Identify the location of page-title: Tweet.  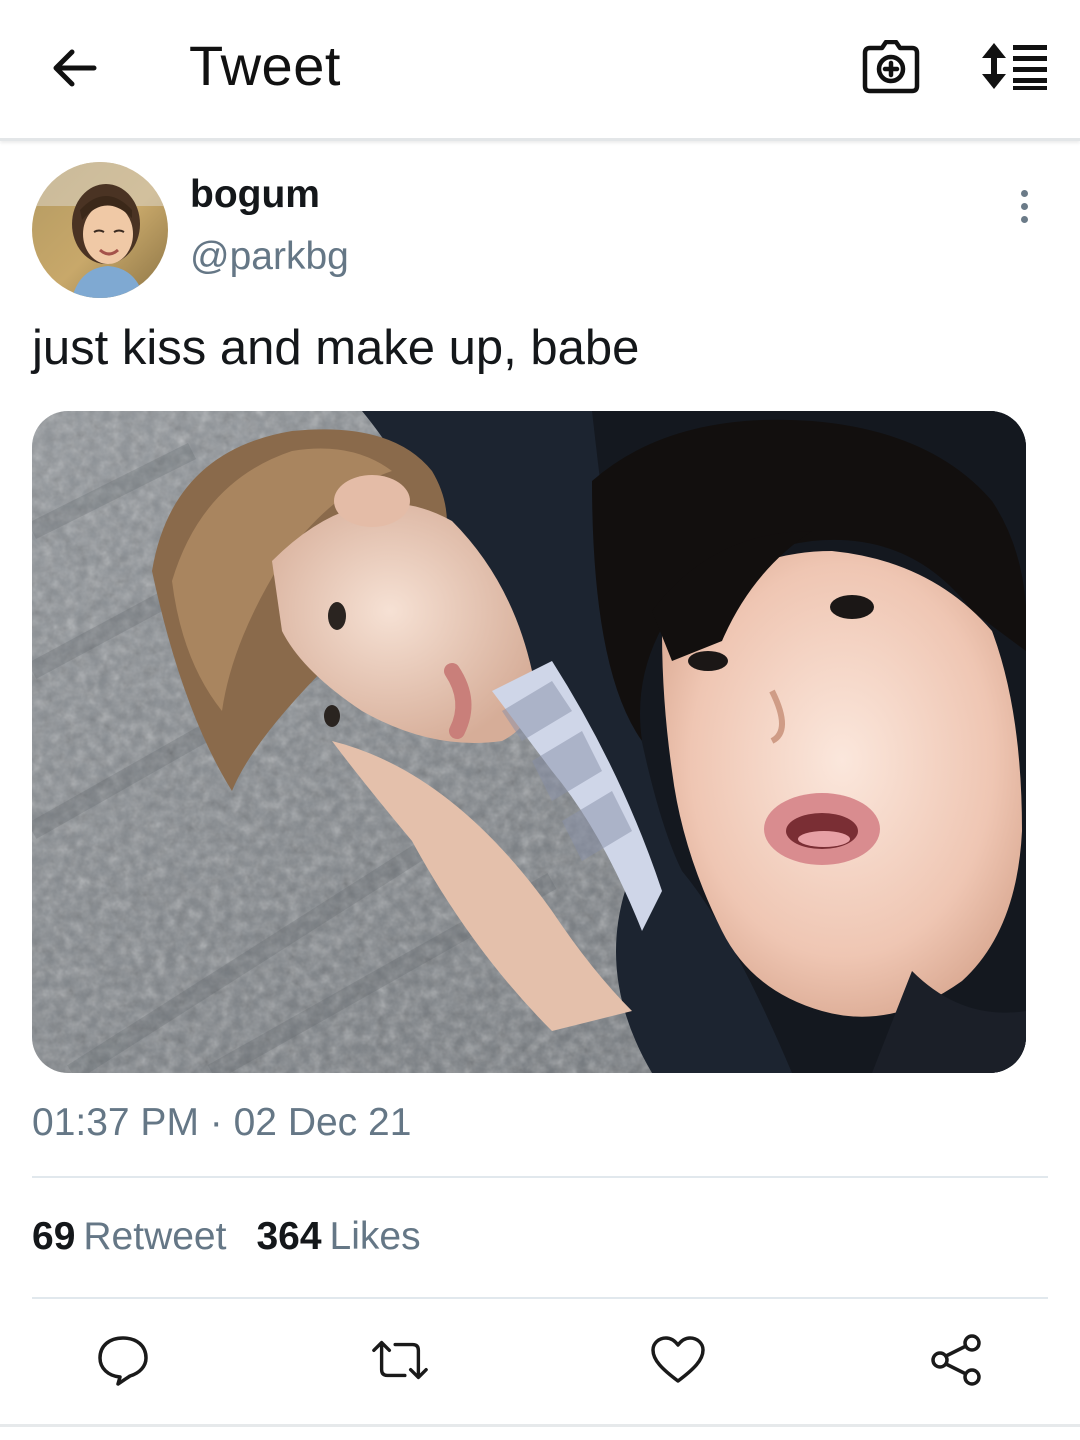
(265, 65).